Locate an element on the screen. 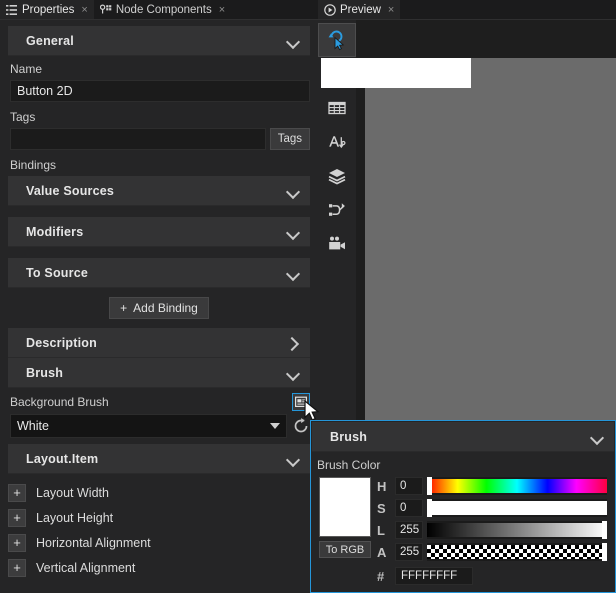 The width and height of the screenshot is (616, 593). tab-preview: Preview × is located at coordinates (359, 10).